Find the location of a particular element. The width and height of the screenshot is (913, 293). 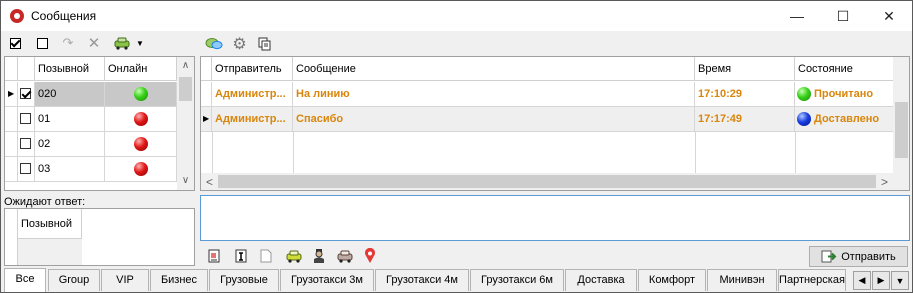

gear-icon: ⚙ is located at coordinates (239, 44).